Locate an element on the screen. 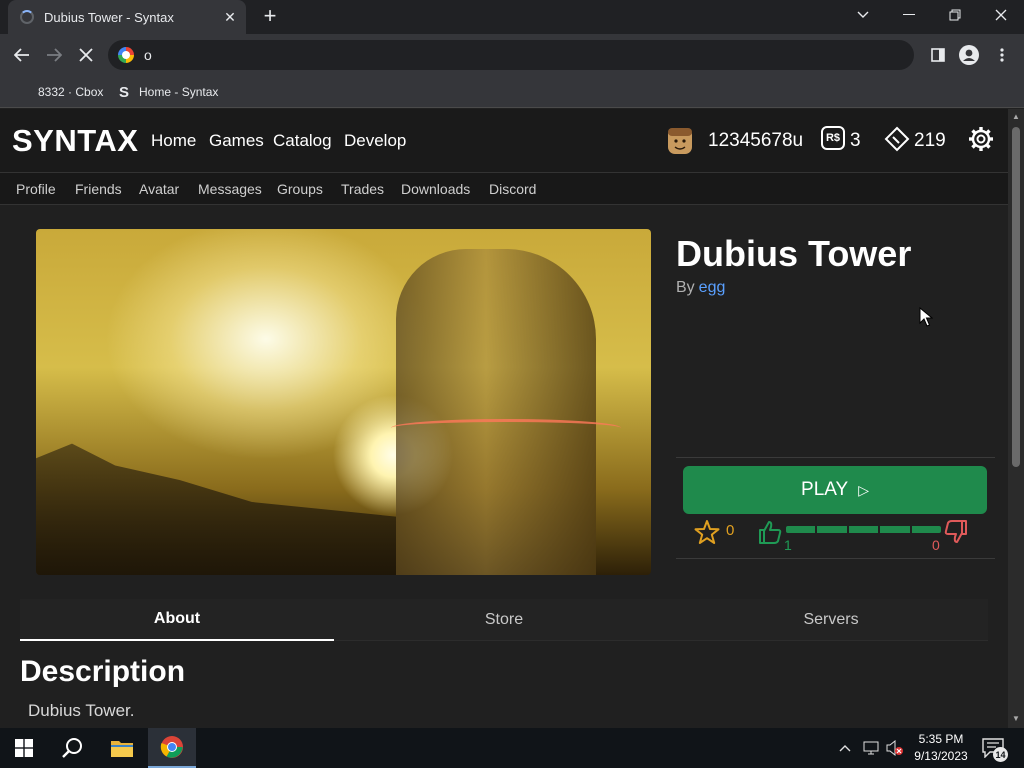 The width and height of the screenshot is (1024, 768). game-title: Dubius Tower is located at coordinates (794, 253).